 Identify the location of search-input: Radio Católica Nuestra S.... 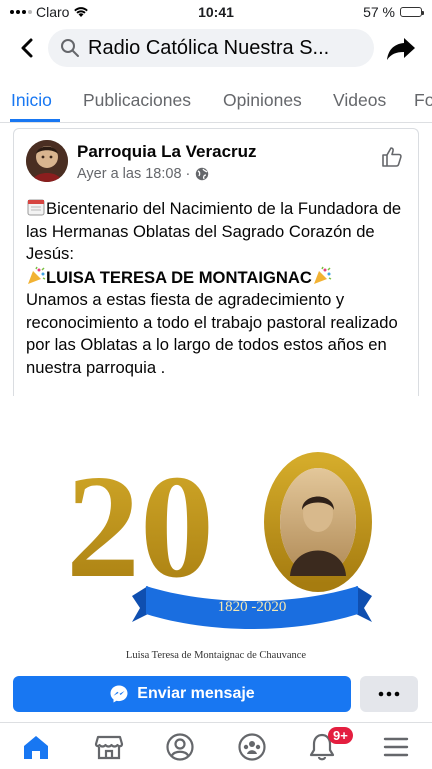
(211, 48).